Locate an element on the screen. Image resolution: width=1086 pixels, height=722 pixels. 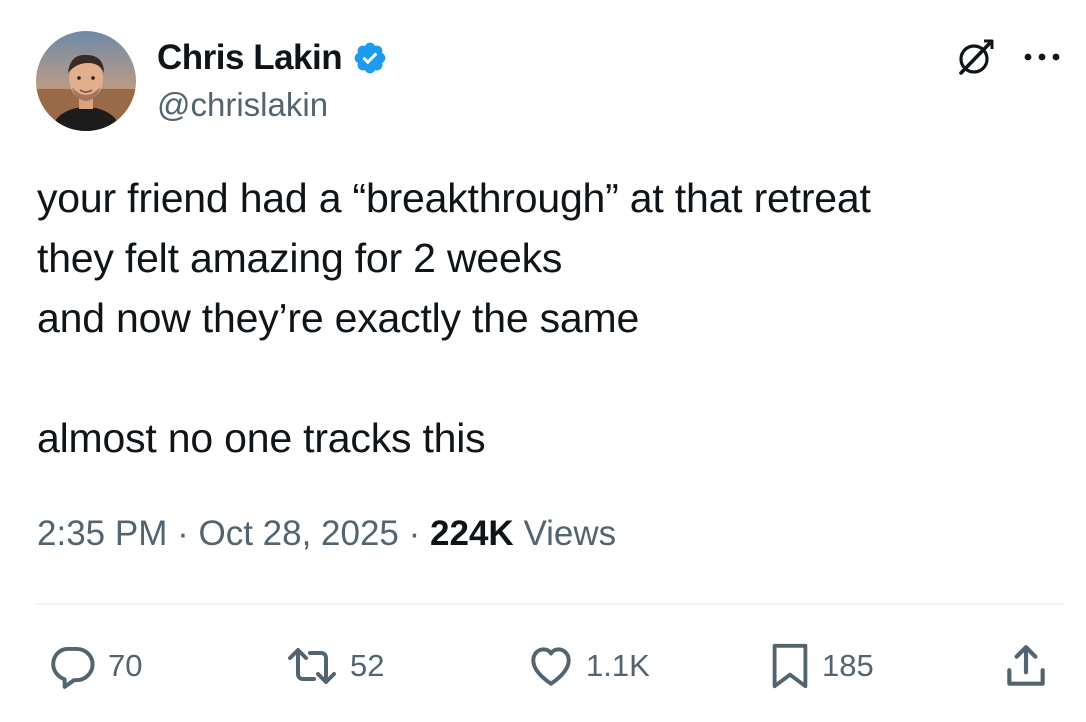
tweet-line: they felt amazing for 2 weeks is located at coordinates (300, 258).